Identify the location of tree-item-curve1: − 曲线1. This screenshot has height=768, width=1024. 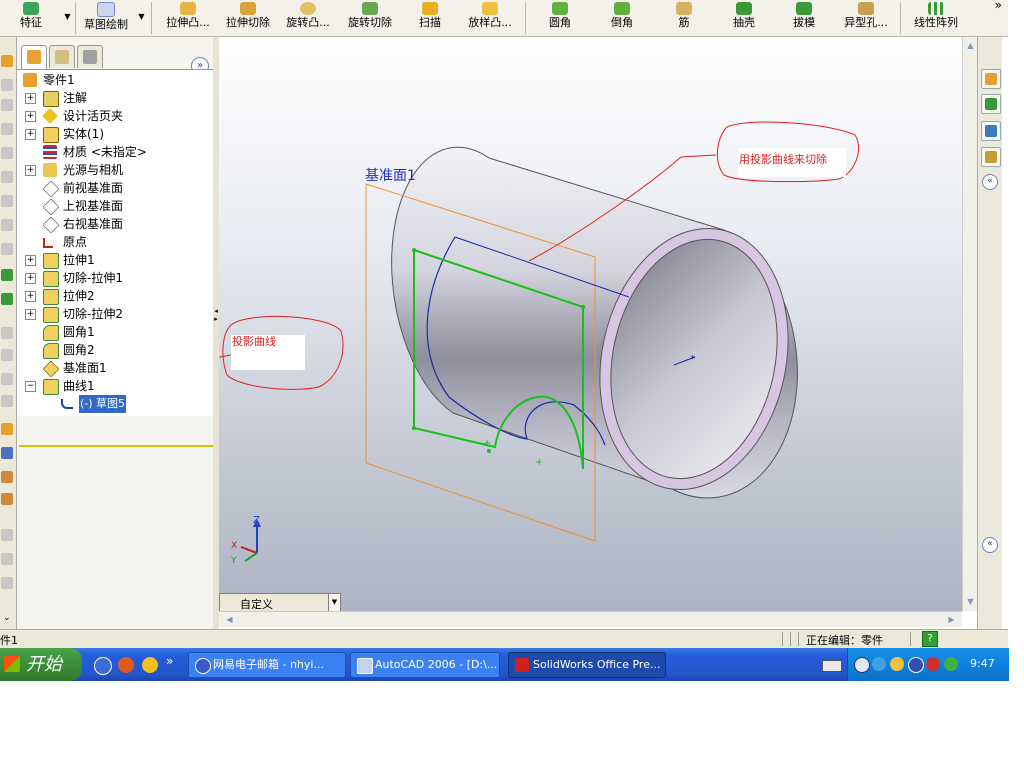
(115, 386).